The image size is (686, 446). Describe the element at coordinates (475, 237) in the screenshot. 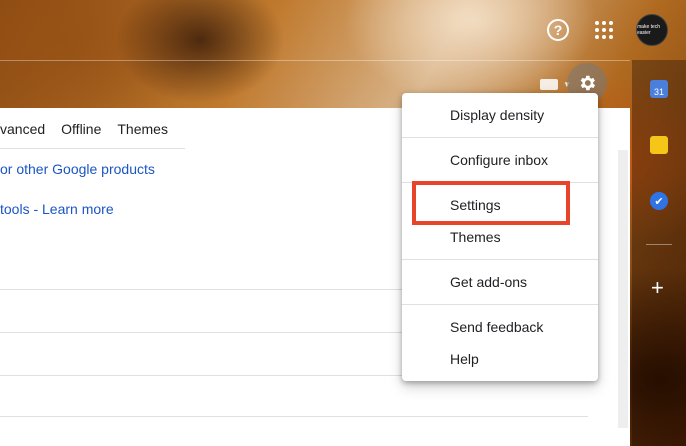

I see `menu-item-themes: Themes` at that location.